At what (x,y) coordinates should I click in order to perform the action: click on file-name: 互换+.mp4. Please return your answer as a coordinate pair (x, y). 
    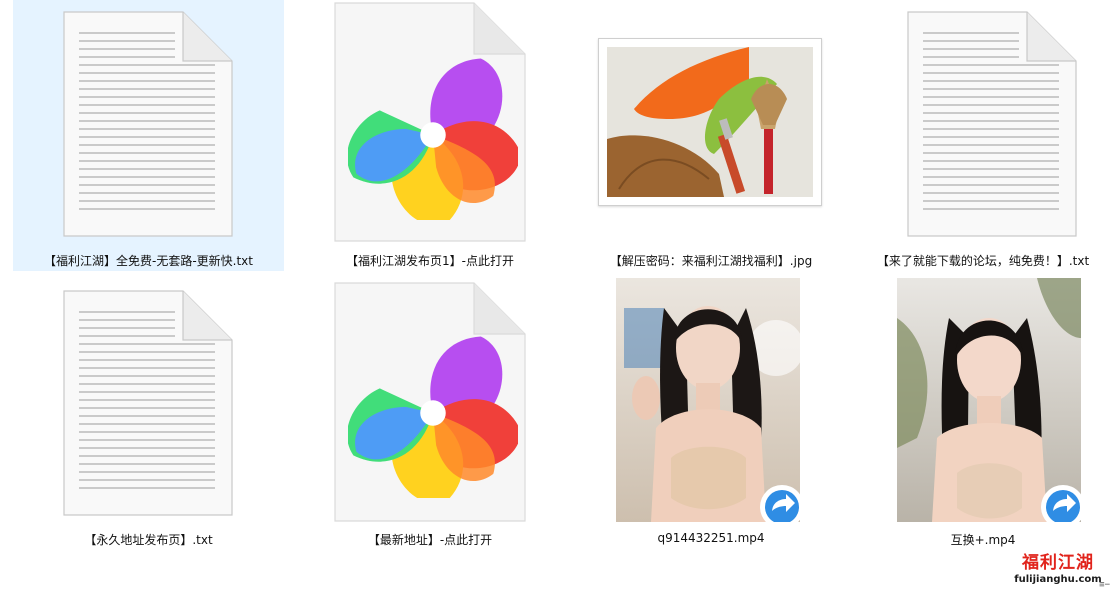
    Looking at the image, I should click on (983, 540).